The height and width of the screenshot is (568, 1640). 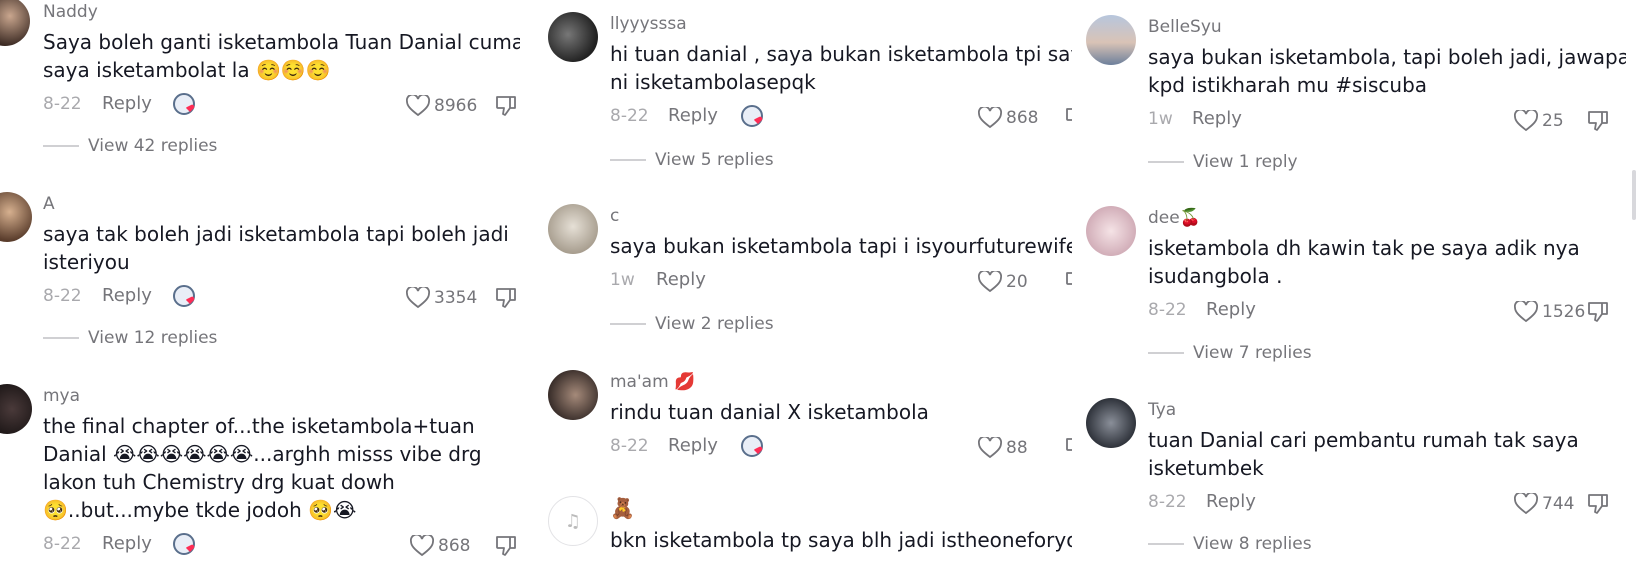 I want to click on comment-username: Naddy, so click(x=70, y=12).